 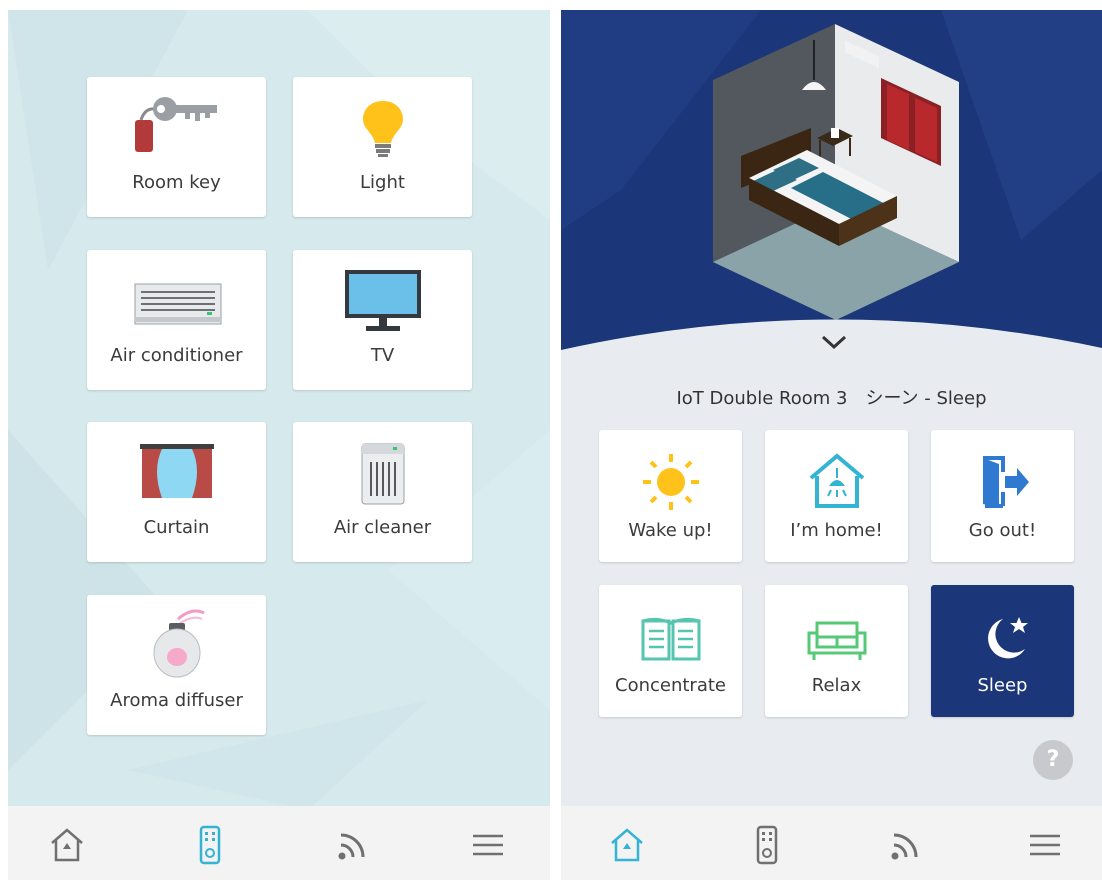 What do you see at coordinates (382, 355) in the screenshot?
I see `device-label: TV` at bounding box center [382, 355].